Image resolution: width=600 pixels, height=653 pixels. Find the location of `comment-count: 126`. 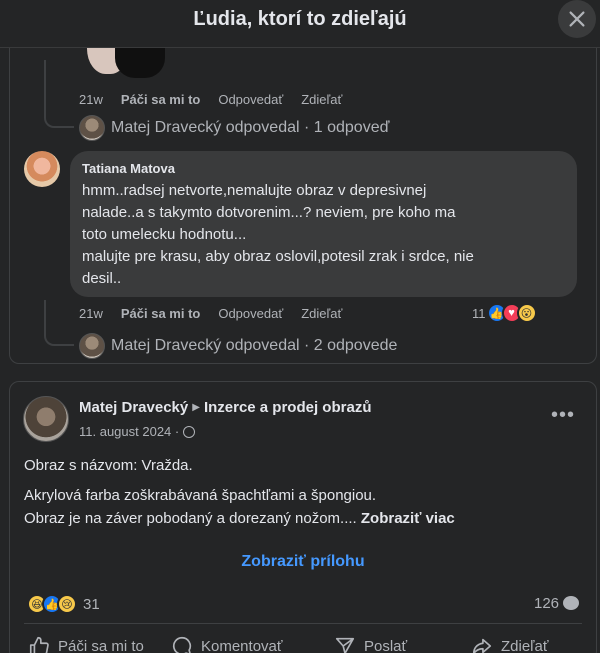

comment-count: 126 is located at coordinates (557, 603).